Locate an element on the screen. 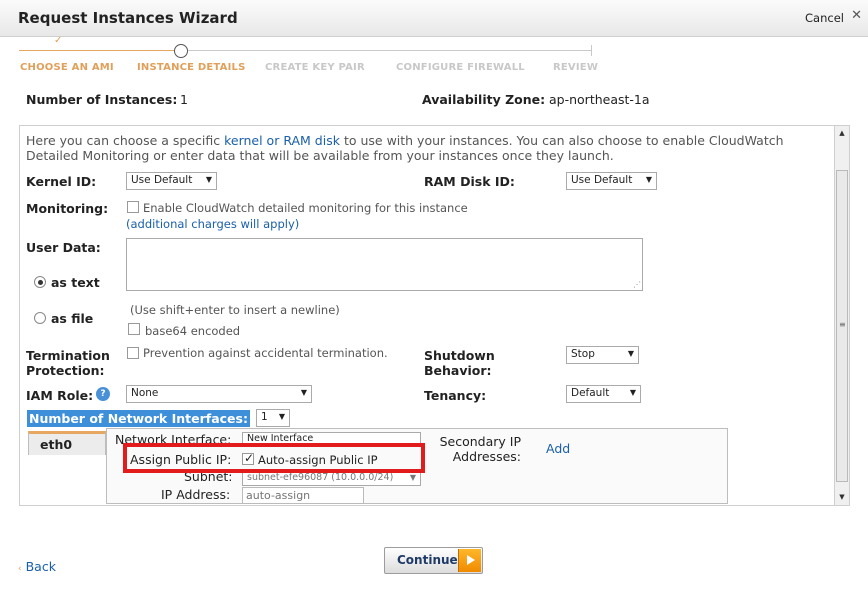 The height and width of the screenshot is (596, 868). continue-label: Continue is located at coordinates (427, 560).